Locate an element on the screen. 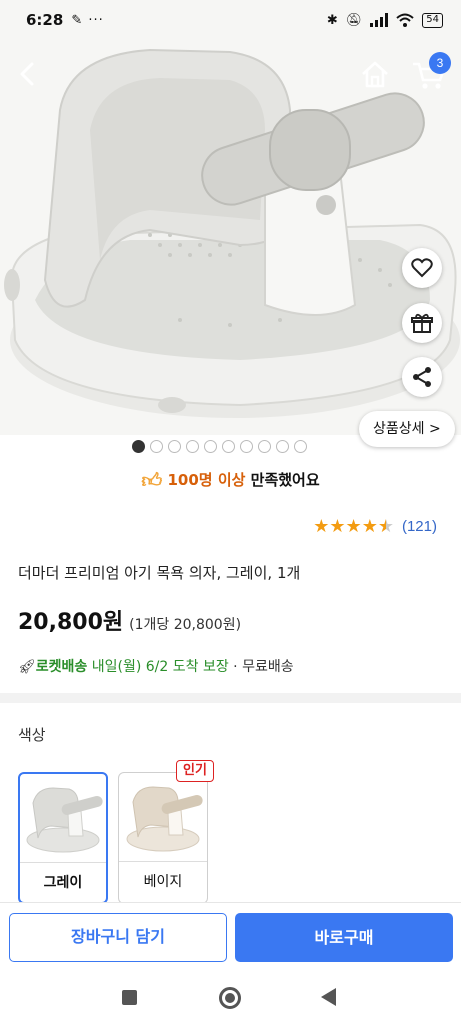  seat-thumbnail-beige is located at coordinates (164, 819).